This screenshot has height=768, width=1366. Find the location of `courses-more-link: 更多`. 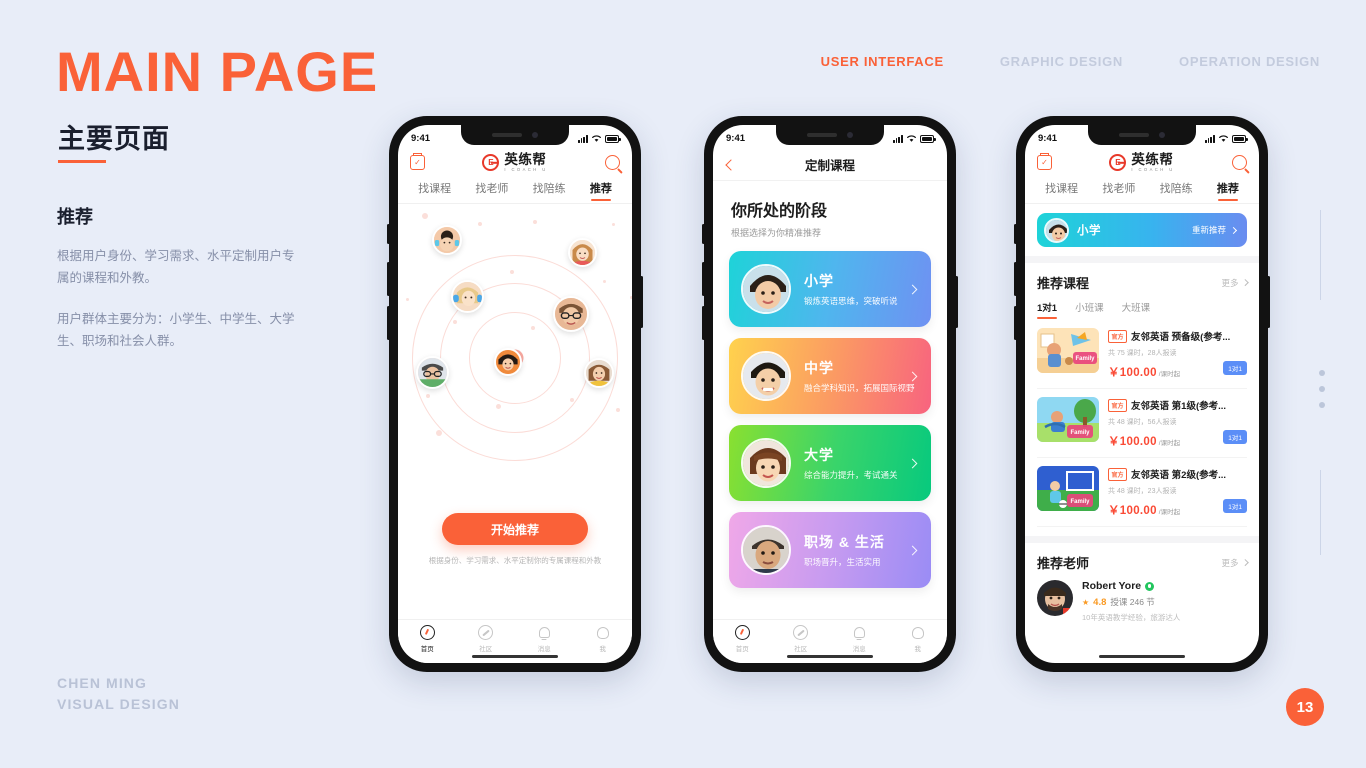

courses-more-link: 更多 is located at coordinates (1234, 283).